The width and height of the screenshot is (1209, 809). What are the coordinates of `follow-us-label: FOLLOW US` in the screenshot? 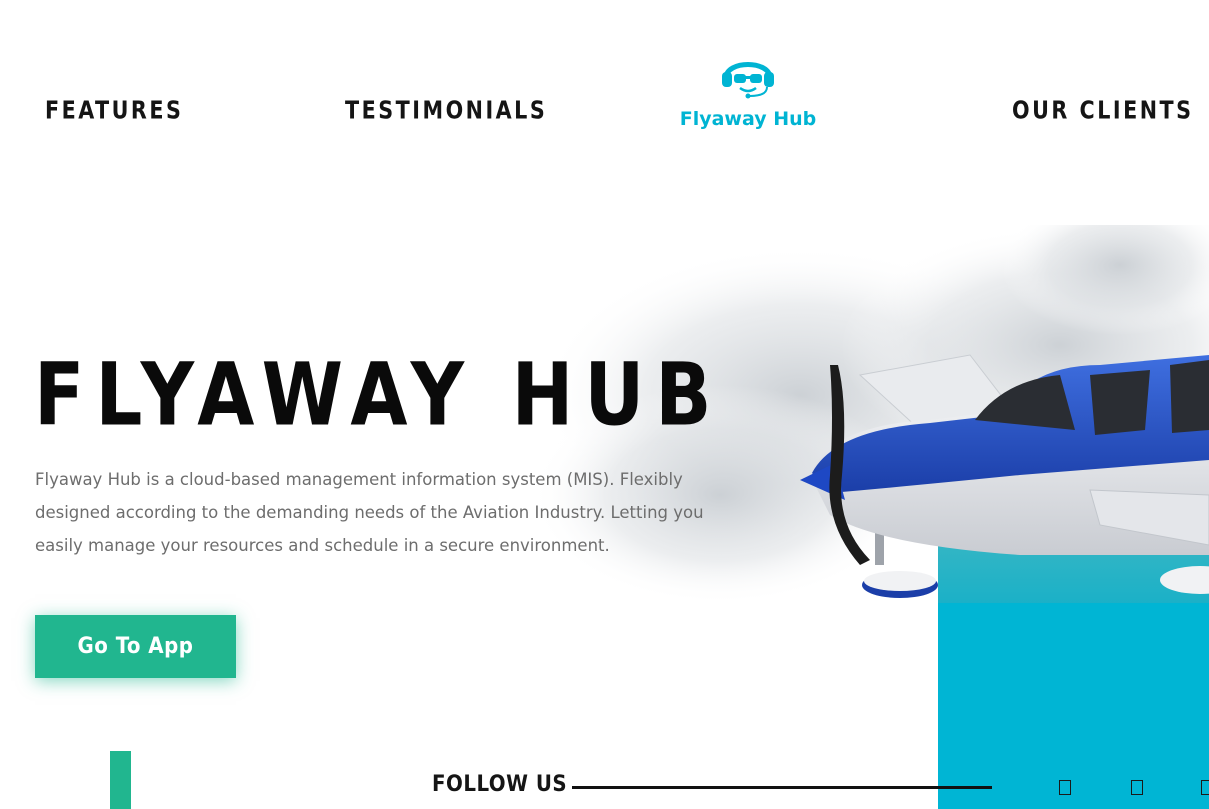 It's located at (500, 784).